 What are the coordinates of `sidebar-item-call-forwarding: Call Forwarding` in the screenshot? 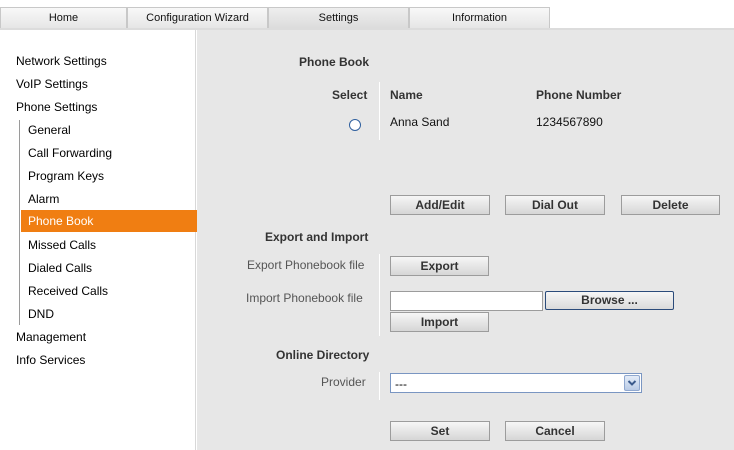 It's located at (70, 153).